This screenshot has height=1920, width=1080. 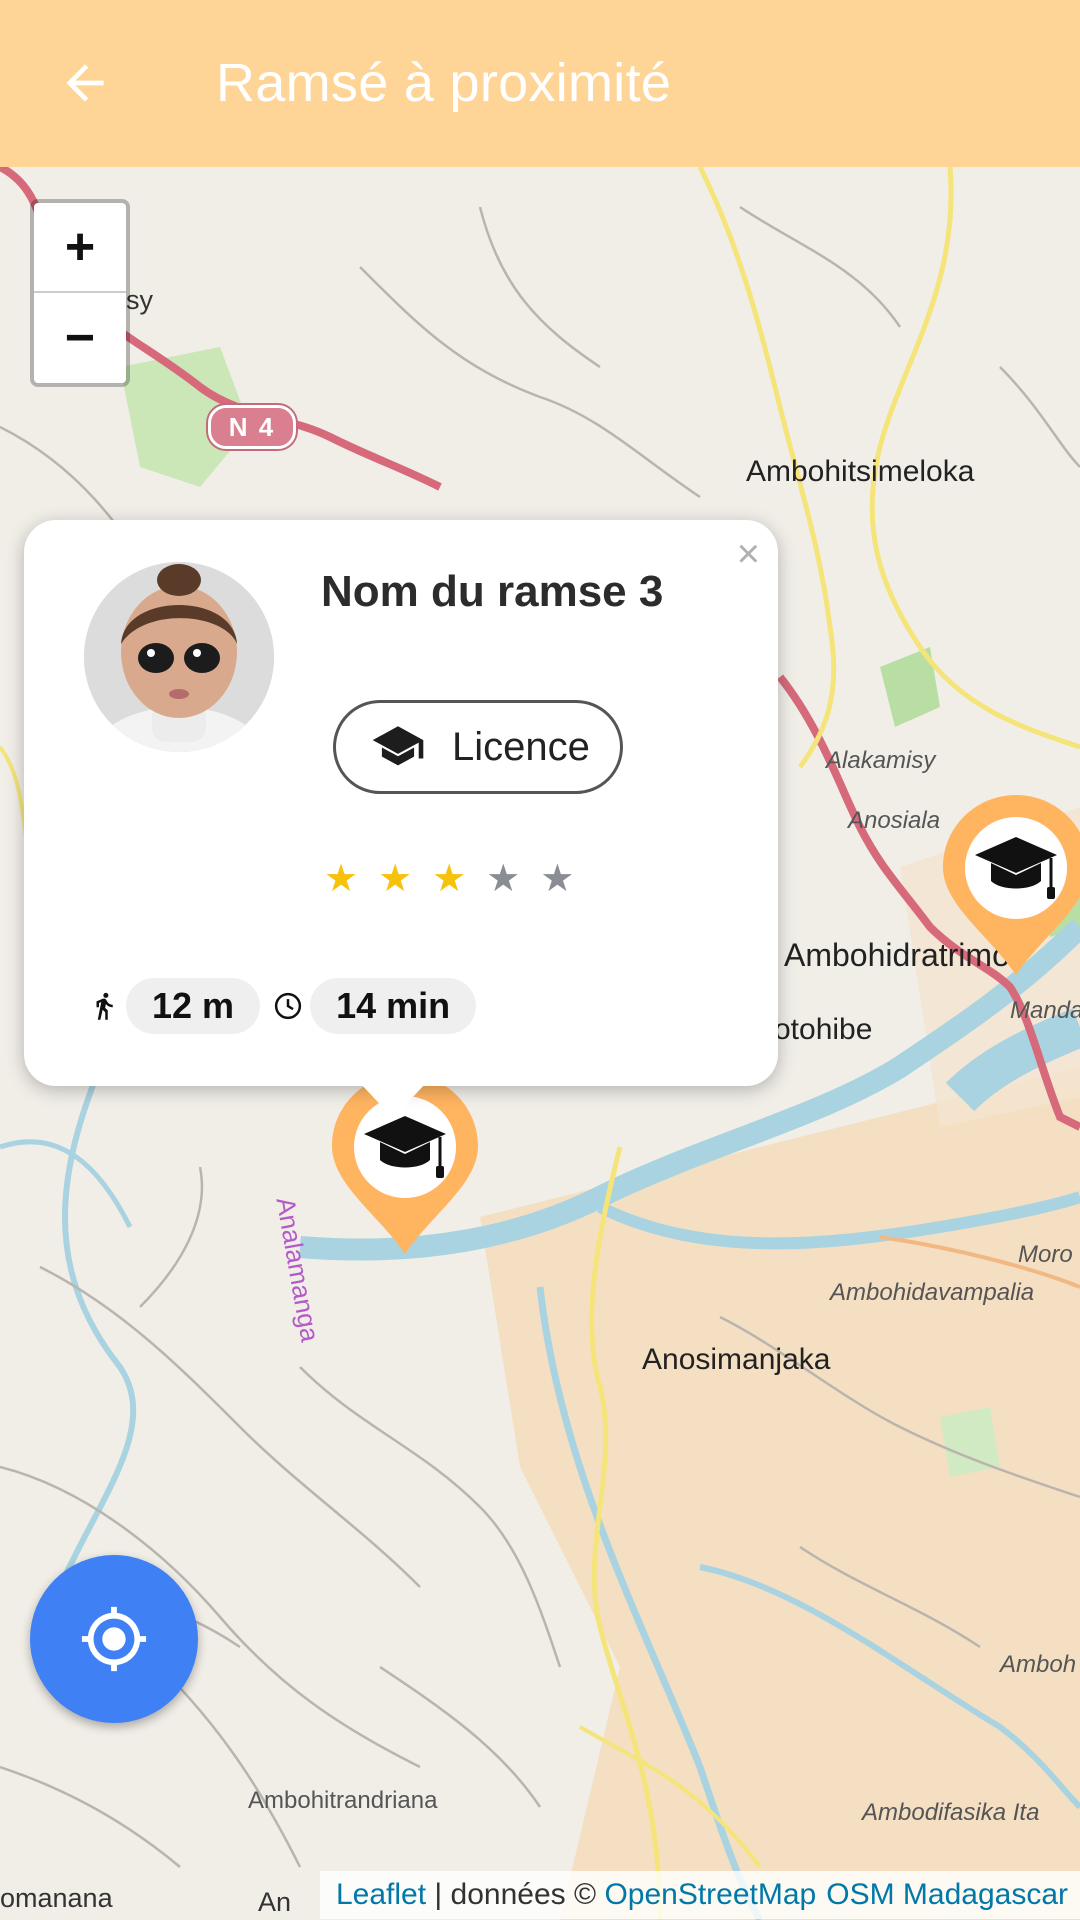 I want to click on ramse-name: Nom du ramse 3, so click(x=492, y=591).